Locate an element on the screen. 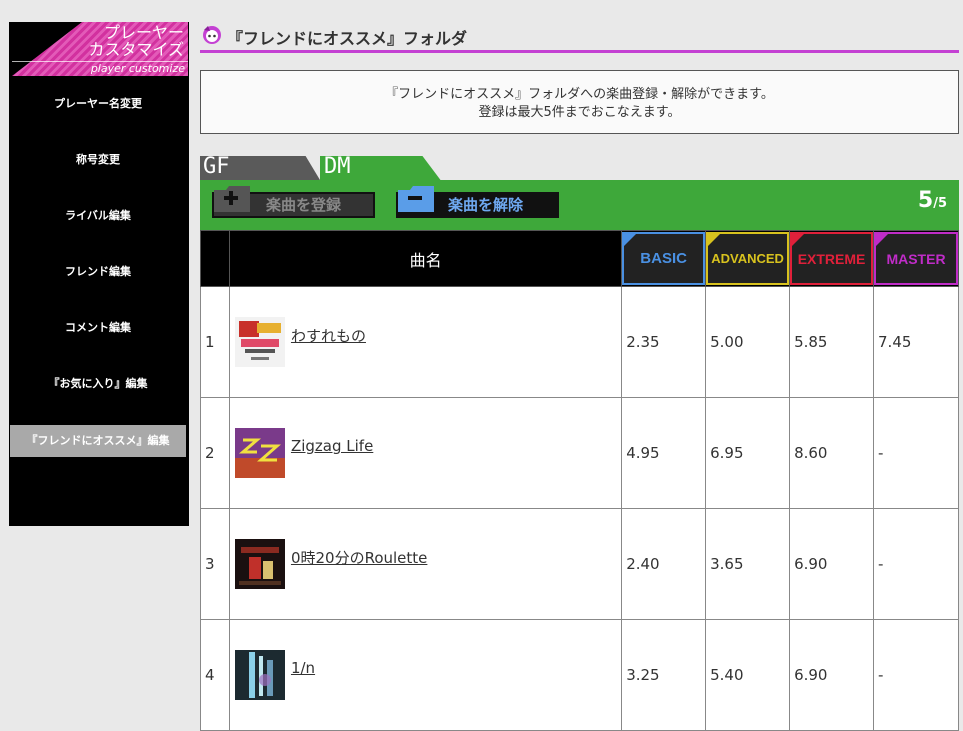  tab-gf: GF is located at coordinates (260, 168).